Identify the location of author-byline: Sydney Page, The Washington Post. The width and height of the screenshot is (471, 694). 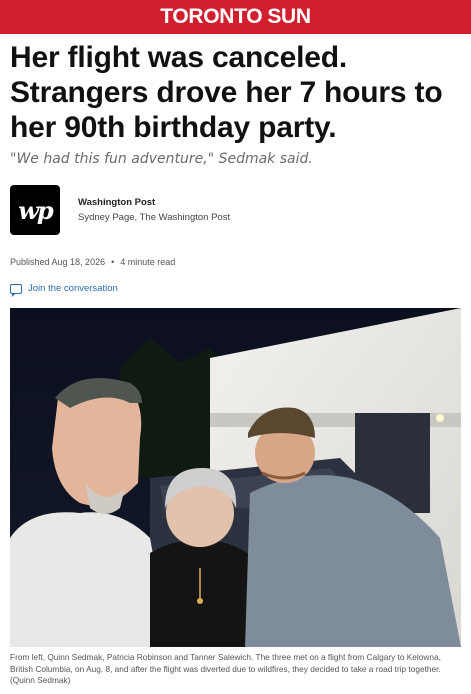
(154, 217).